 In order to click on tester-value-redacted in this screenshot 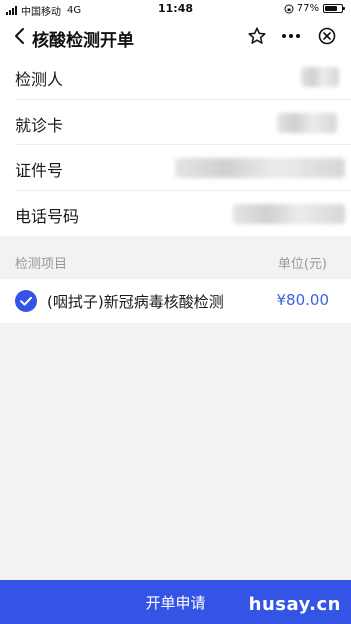, I will do `click(320, 77)`.